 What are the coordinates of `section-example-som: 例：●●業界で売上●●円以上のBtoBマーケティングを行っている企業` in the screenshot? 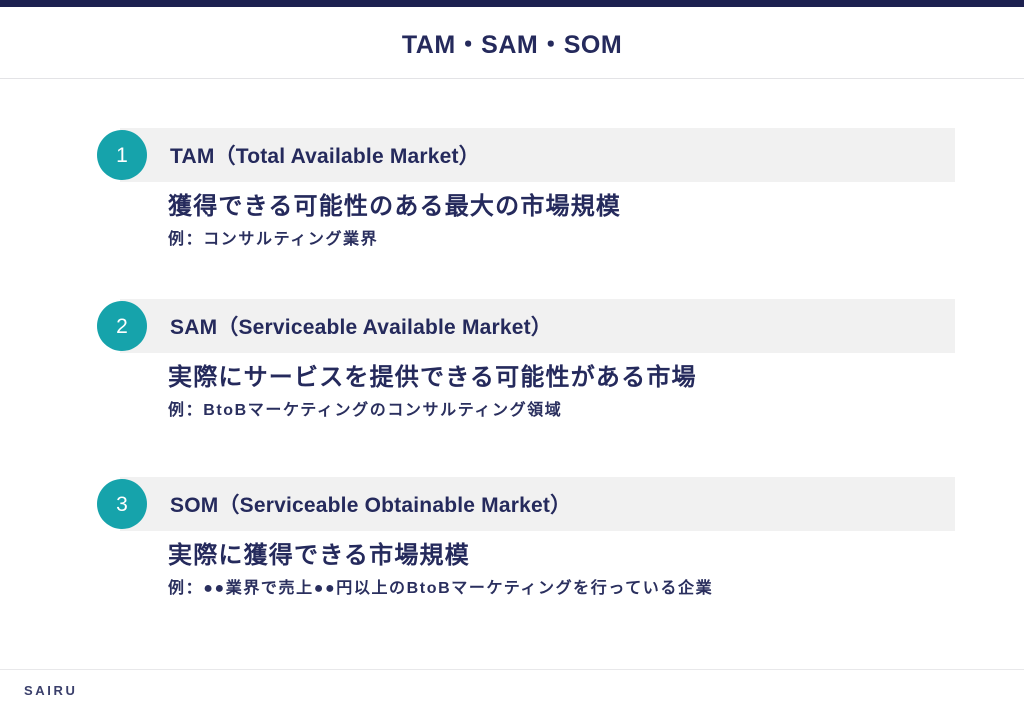 It's located at (441, 588).